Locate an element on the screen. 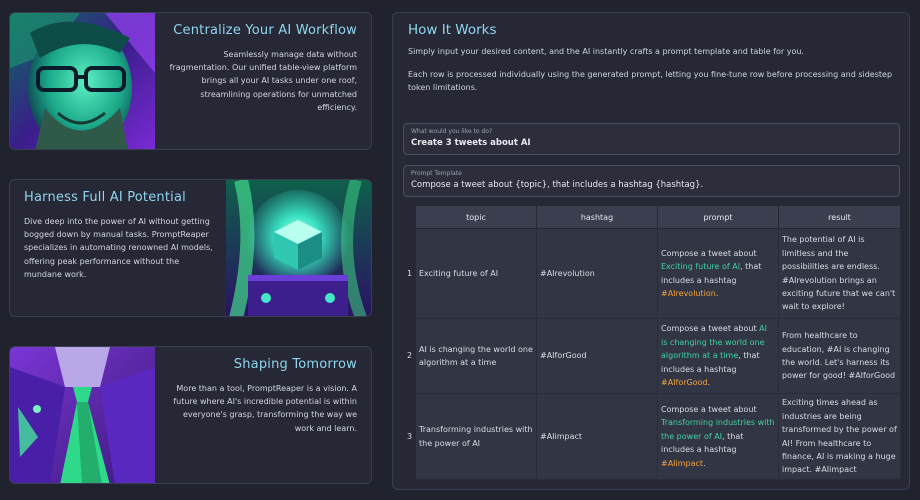 This screenshot has width=920, height=500. row-index: 1 is located at coordinates (409, 273).